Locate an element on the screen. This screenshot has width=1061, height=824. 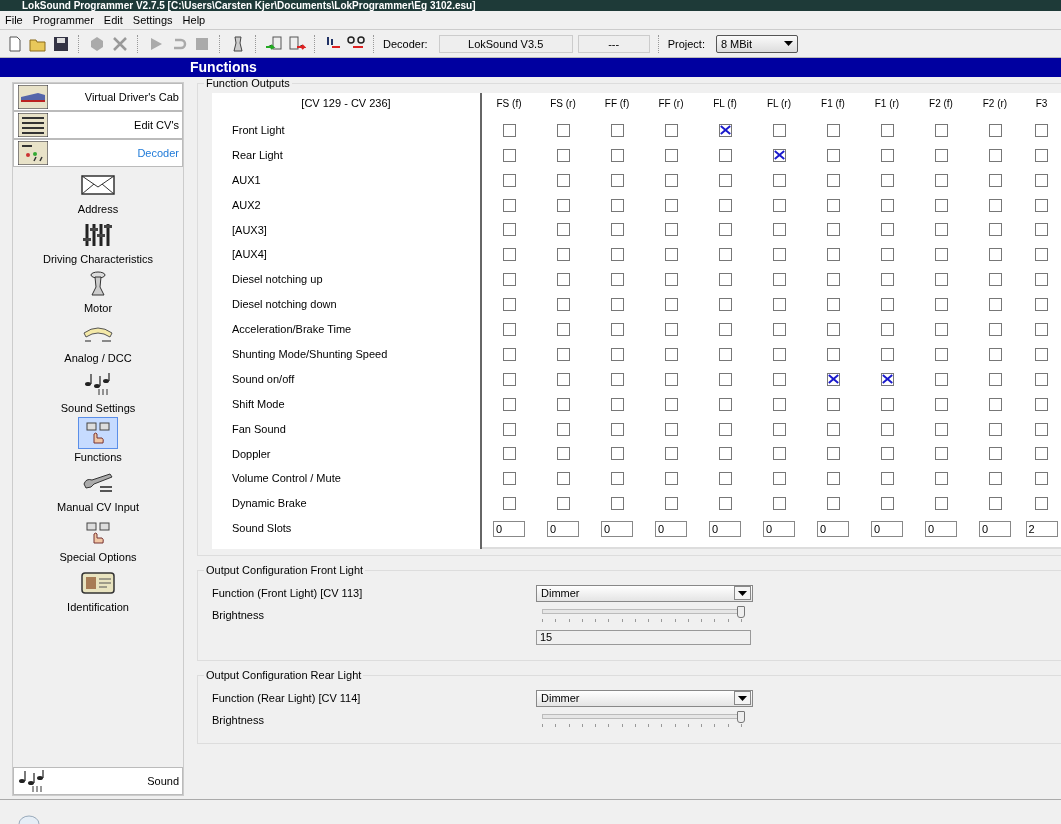
sidebar-tab: Virtual Driver's Cab is located at coordinates (98, 97).